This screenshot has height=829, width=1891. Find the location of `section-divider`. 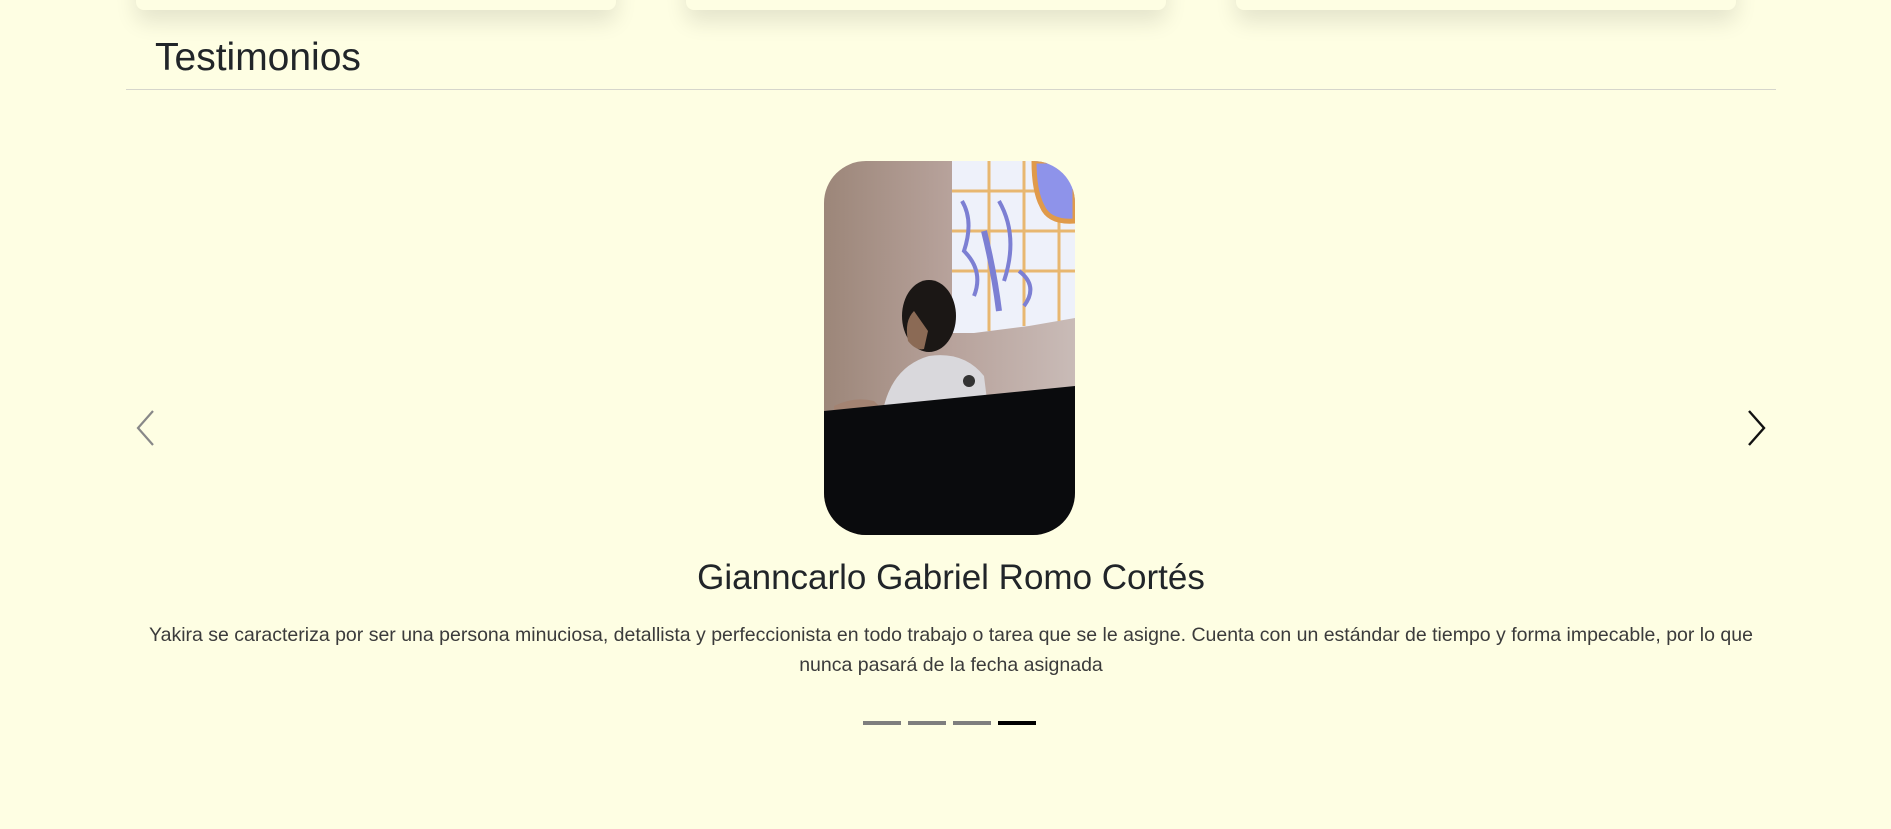

section-divider is located at coordinates (951, 89).